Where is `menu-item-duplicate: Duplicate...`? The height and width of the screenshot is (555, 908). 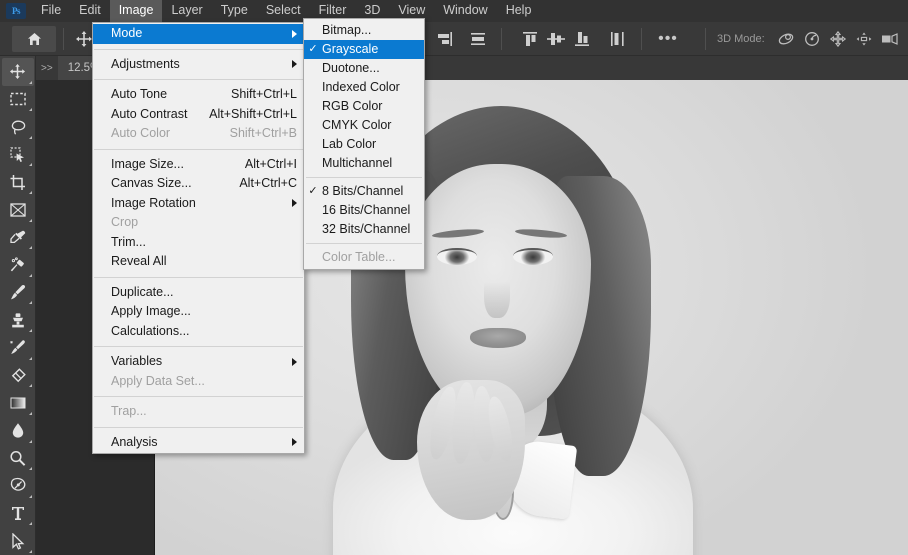
menu-item-duplicate: Duplicate... is located at coordinates (198, 293).